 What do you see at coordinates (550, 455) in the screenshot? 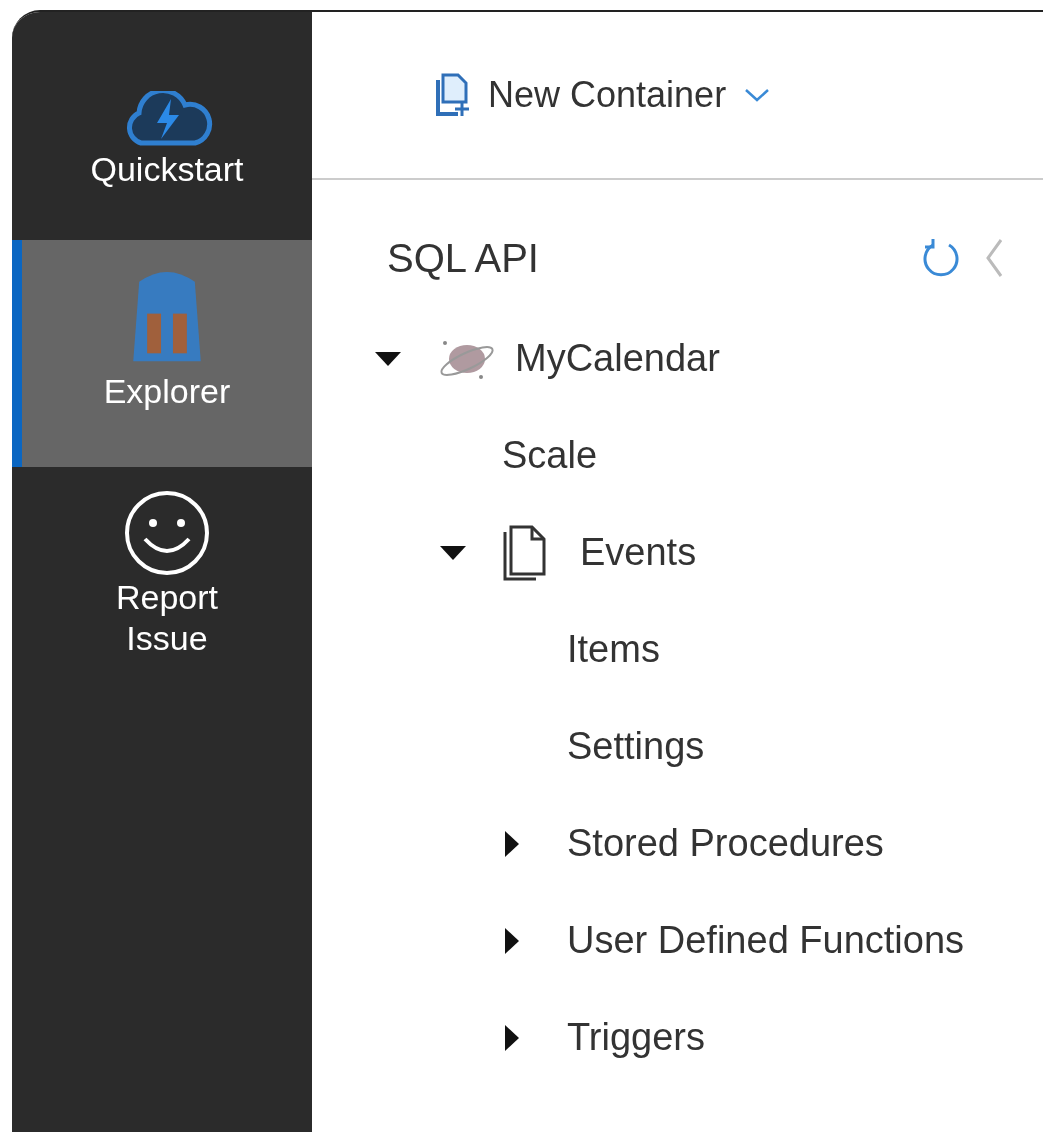
I see `tree-item: Scale` at bounding box center [550, 455].